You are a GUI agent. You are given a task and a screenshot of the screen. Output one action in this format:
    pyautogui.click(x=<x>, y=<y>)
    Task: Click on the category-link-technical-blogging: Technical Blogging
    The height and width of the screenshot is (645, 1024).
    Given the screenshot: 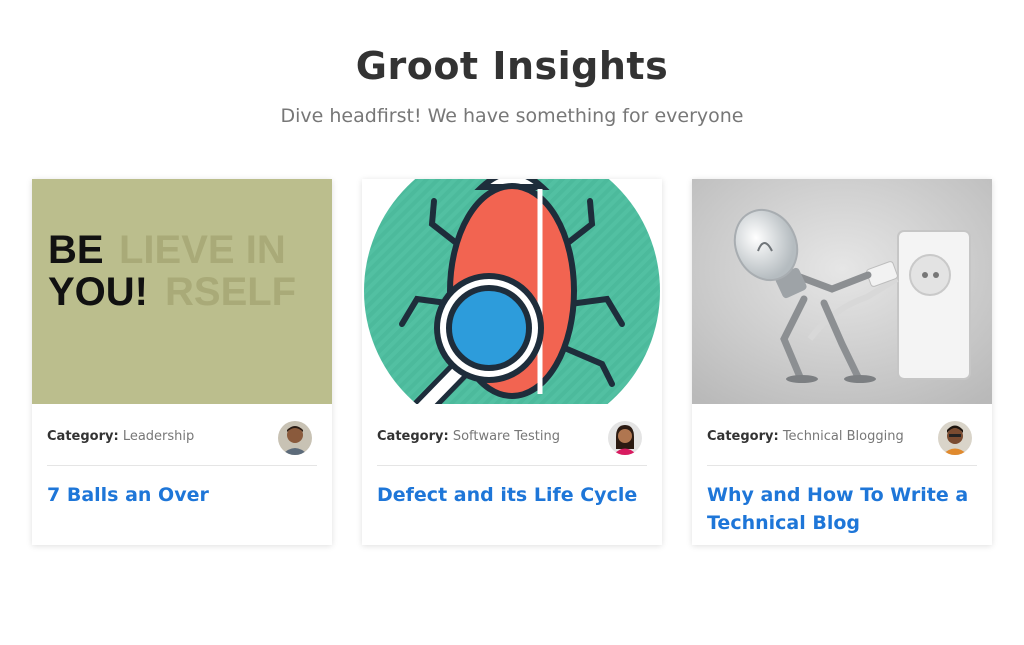 What is the action you would take?
    pyautogui.click(x=843, y=436)
    